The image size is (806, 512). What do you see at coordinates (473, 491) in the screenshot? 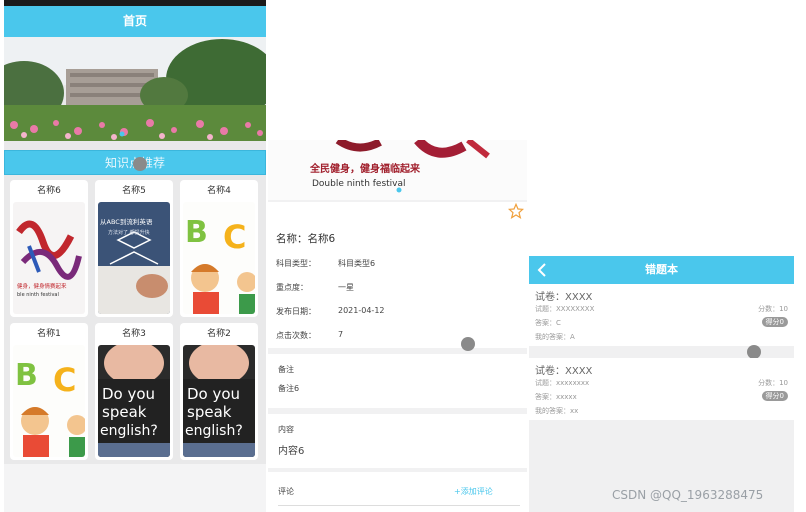
I see `add-comment-button: +添加评论` at bounding box center [473, 491].